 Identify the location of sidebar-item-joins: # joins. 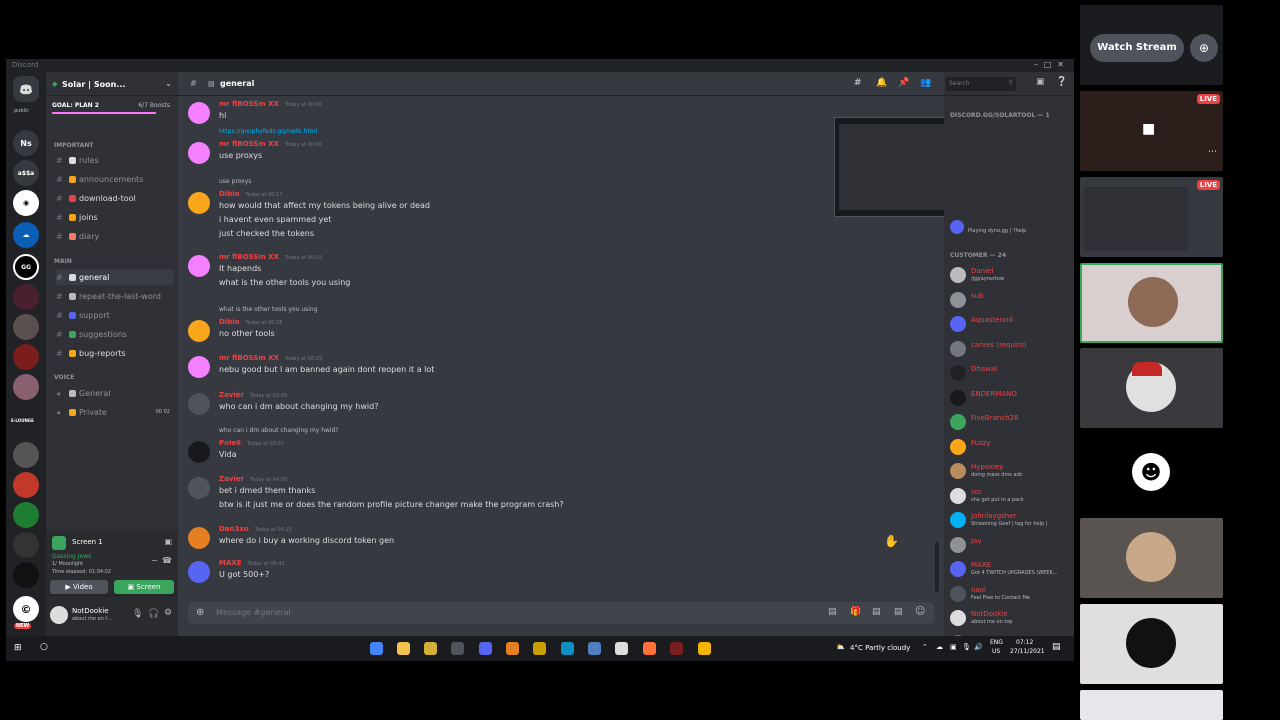
(115, 217).